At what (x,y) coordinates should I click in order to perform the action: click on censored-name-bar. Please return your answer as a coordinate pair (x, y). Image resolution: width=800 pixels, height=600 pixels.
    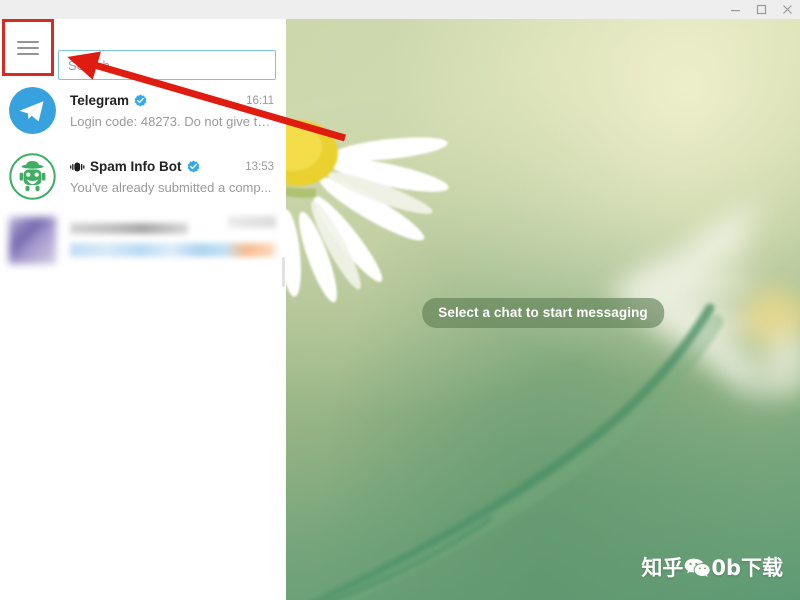
    Looking at the image, I should click on (129, 228).